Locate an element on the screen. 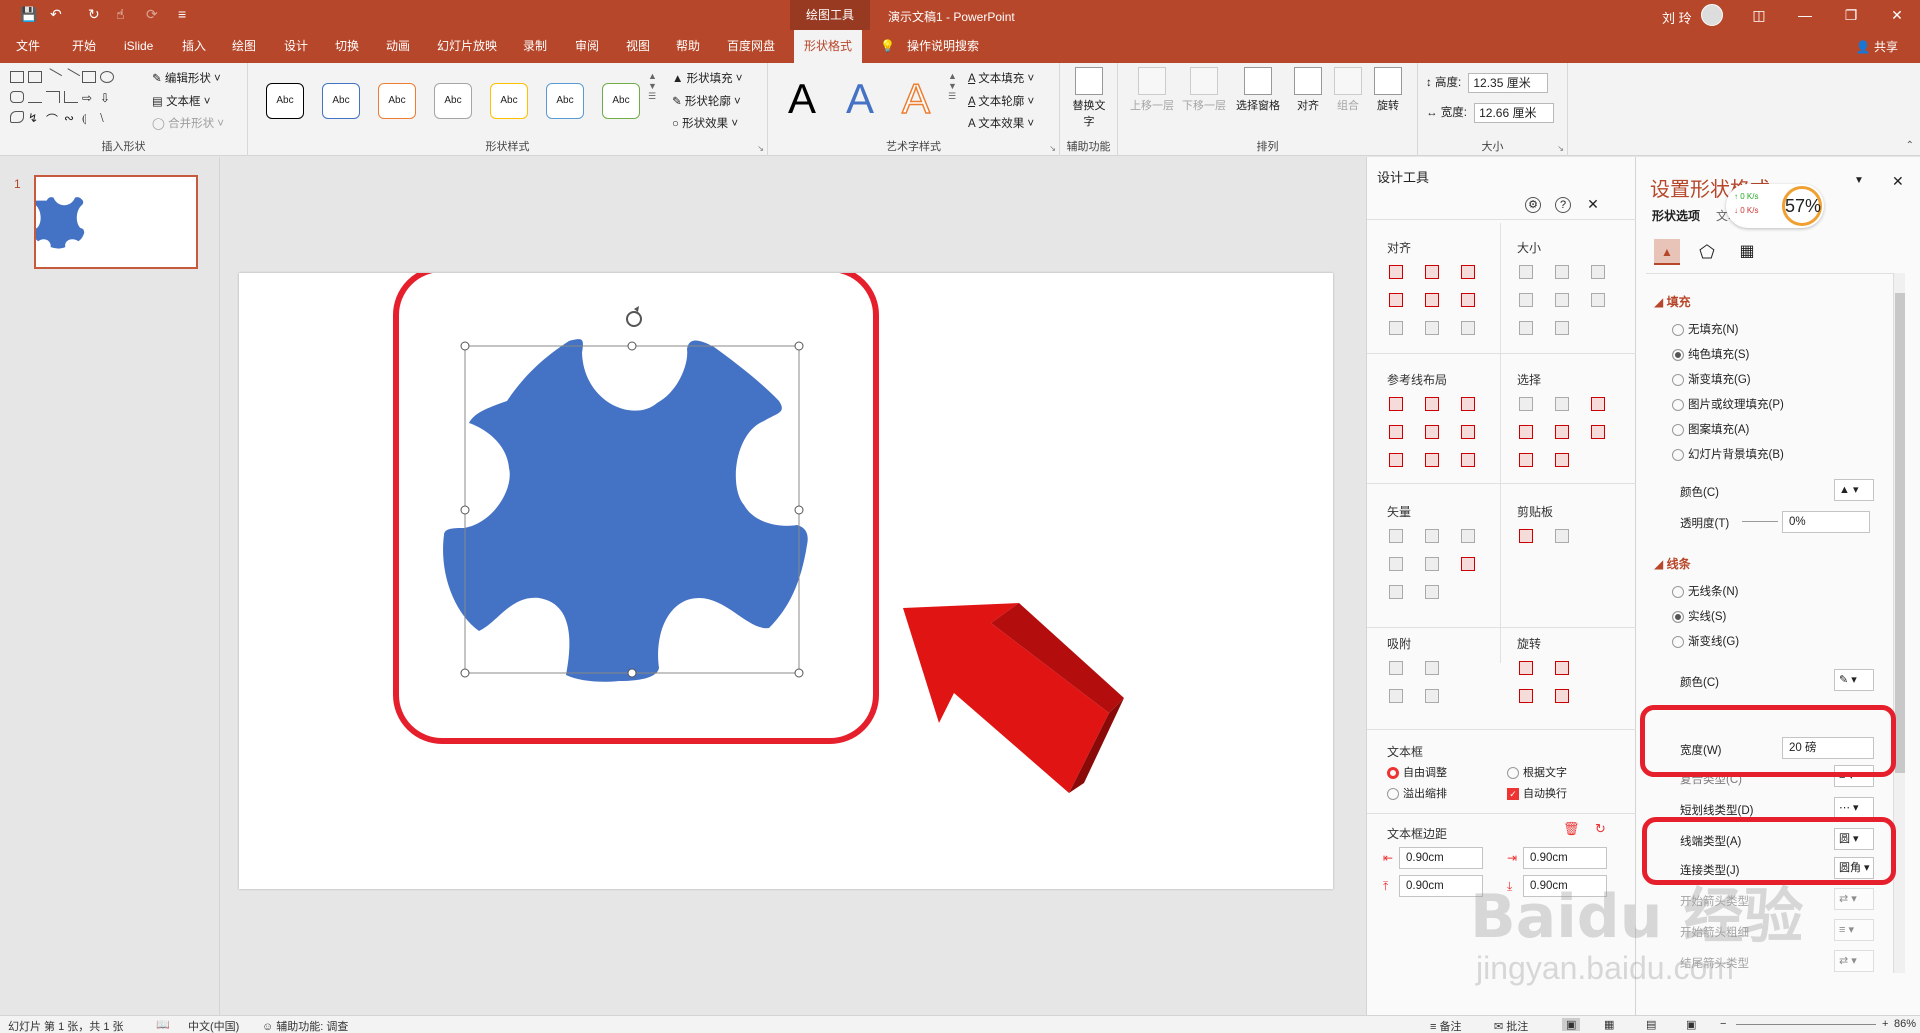 This screenshot has height=1033, width=1920. fill-option-none: 无填充(N) is located at coordinates (1705, 329).